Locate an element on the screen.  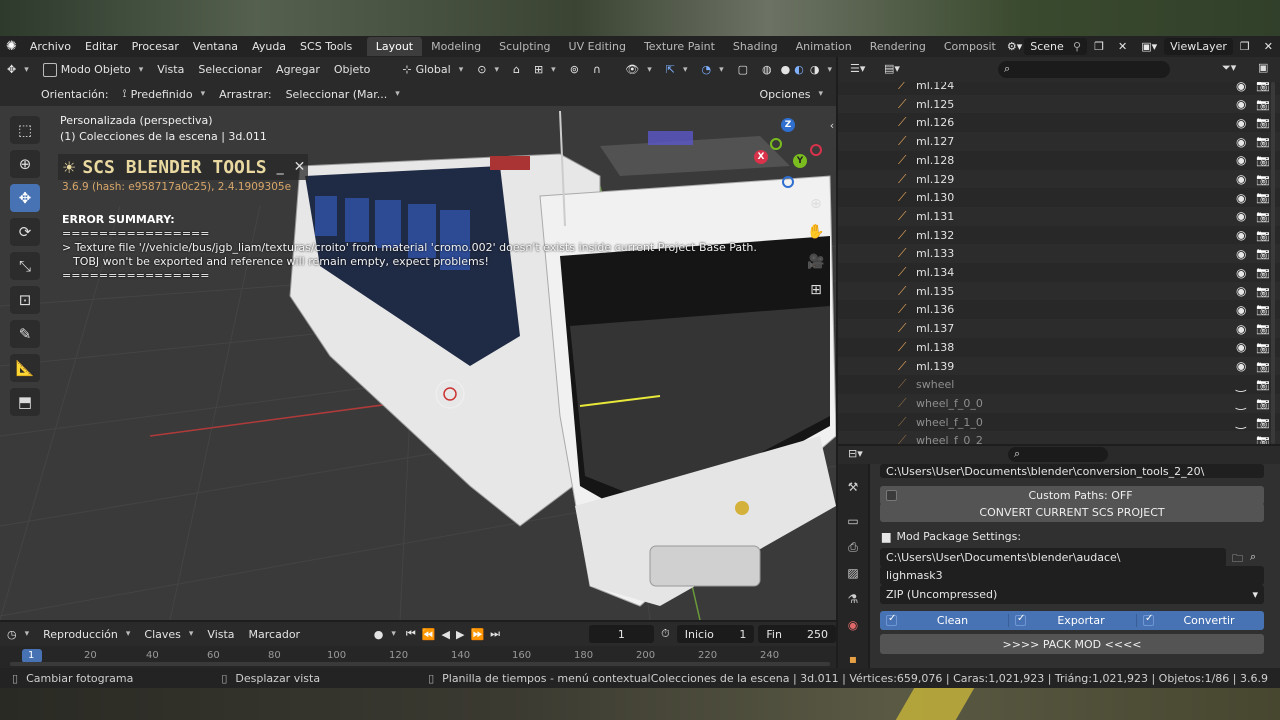
gizmo-x-axis: X is located at coordinates (761, 157).